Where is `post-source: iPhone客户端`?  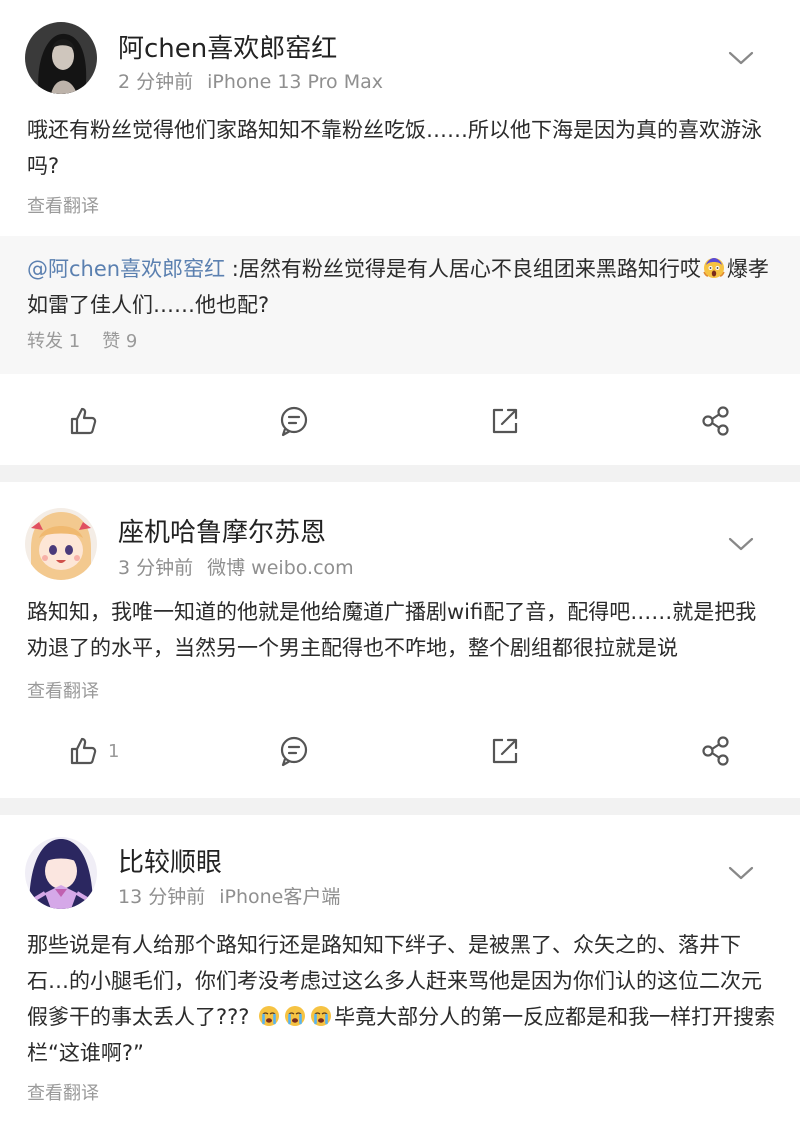
post-source: iPhone客户端 is located at coordinates (280, 897).